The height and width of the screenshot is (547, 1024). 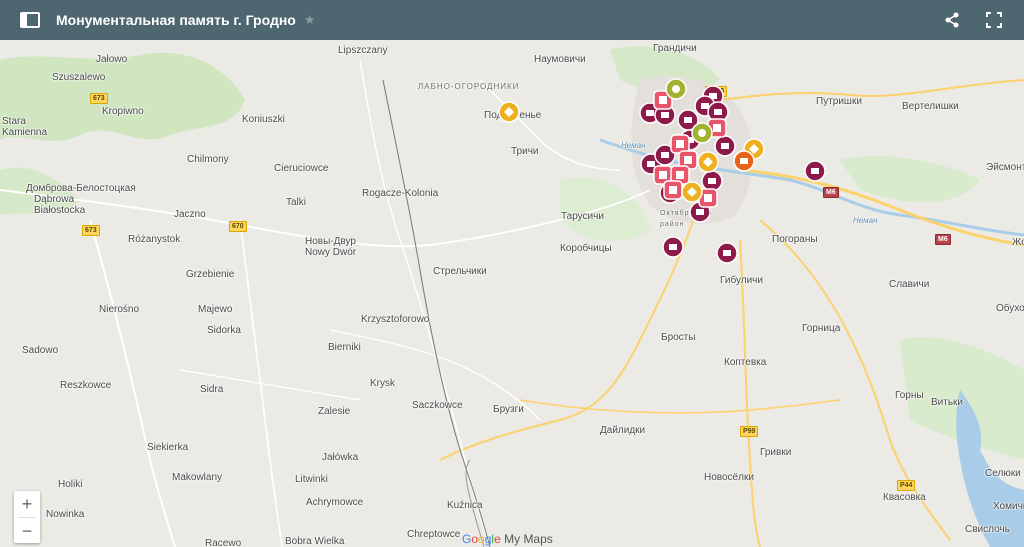 What do you see at coordinates (512, 20) in the screenshot?
I see `map-header: Монументальная память г. Гродно ★` at bounding box center [512, 20].